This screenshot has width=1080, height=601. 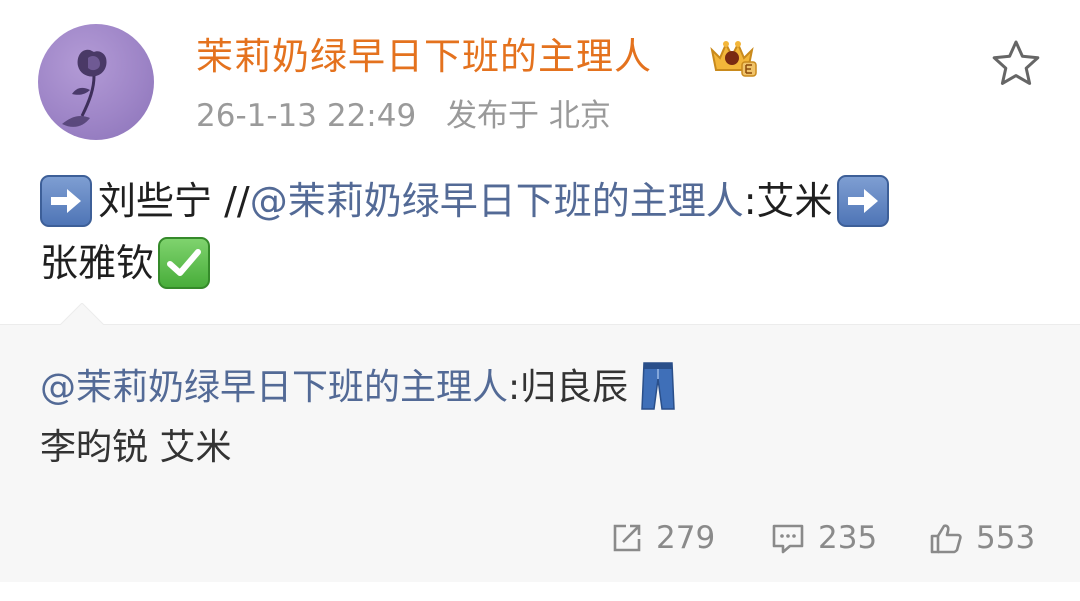 I want to click on post-timestamp: 26-1-13 22:49, so click(x=306, y=116).